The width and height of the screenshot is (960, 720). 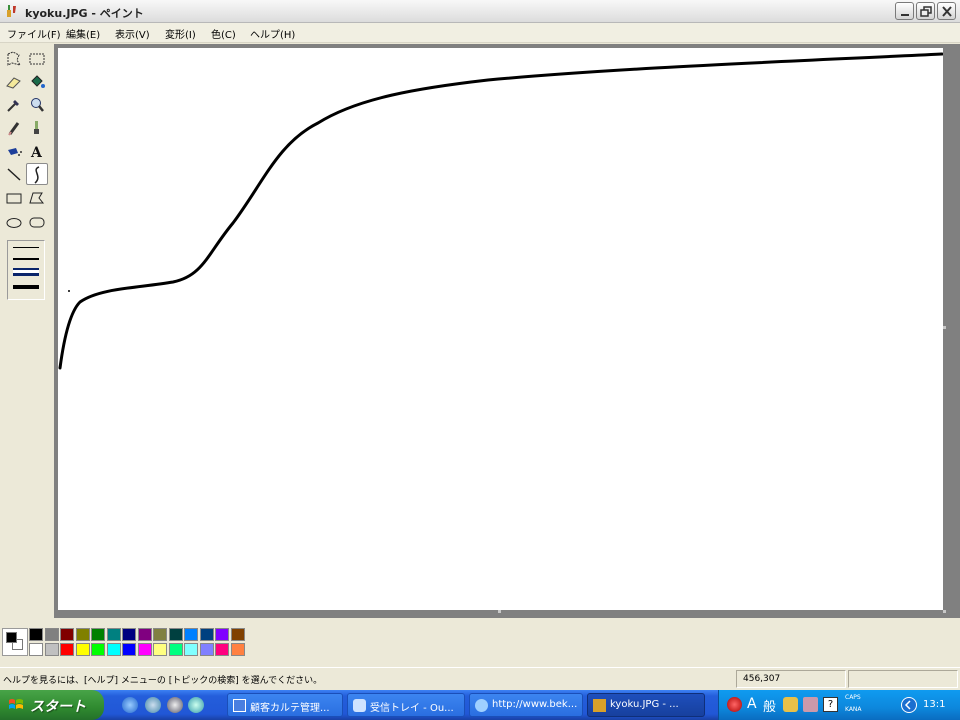 I want to click on ie-quicklaunch-icon, so click(x=130, y=705).